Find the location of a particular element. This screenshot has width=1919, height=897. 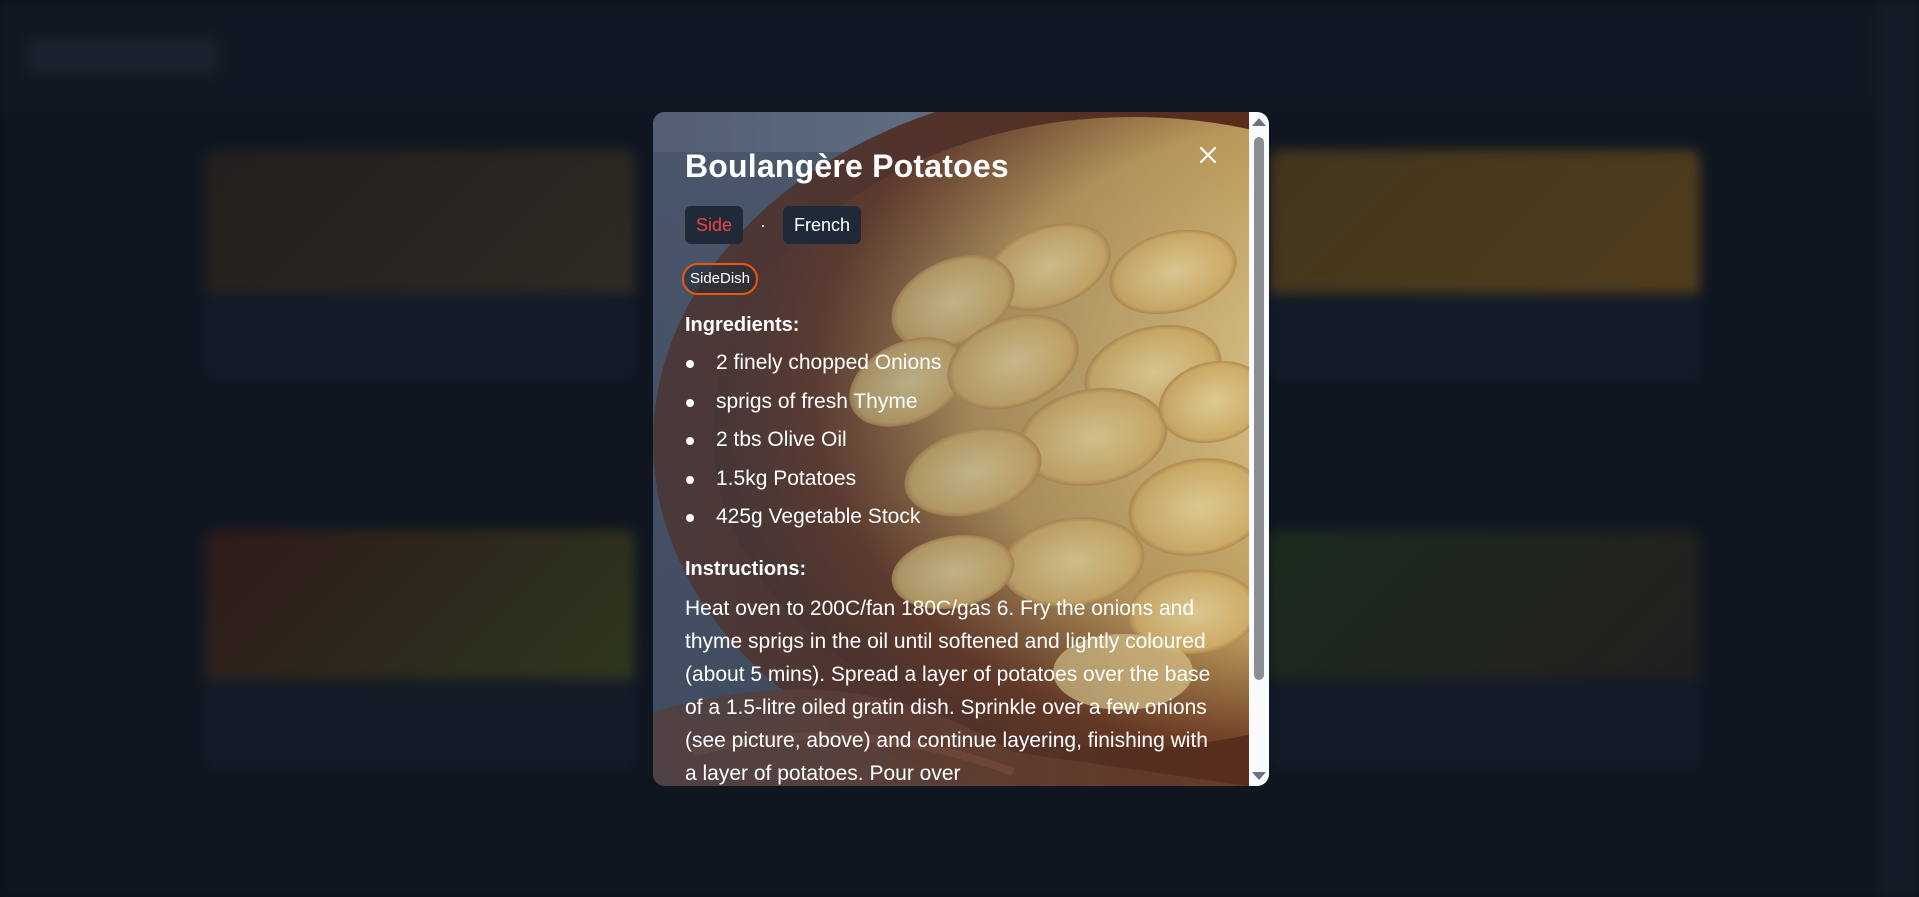

recipe-meta: Side · French is located at coordinates (773, 225).